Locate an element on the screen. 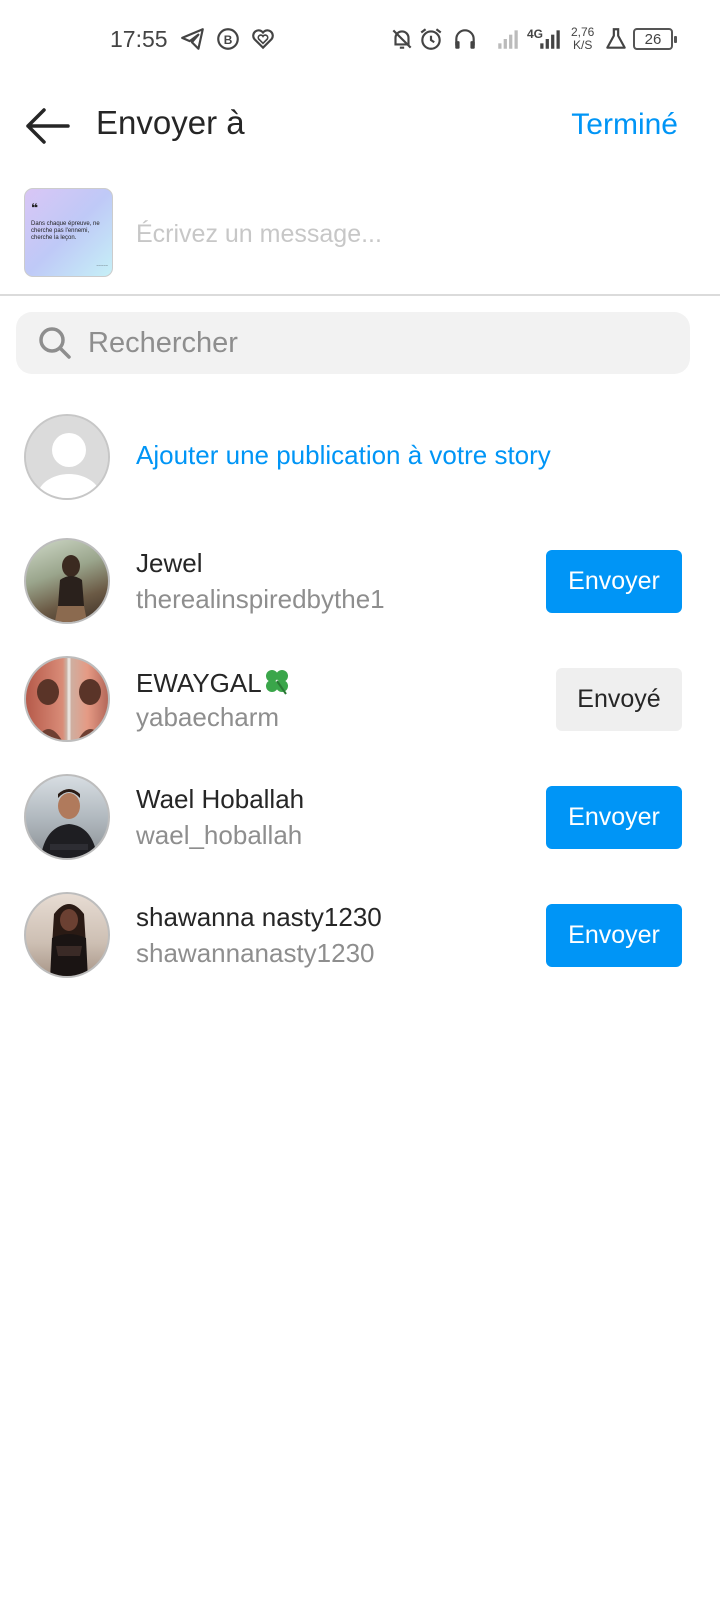 The image size is (720, 1599). sent-button: Envoyé is located at coordinates (619, 699).